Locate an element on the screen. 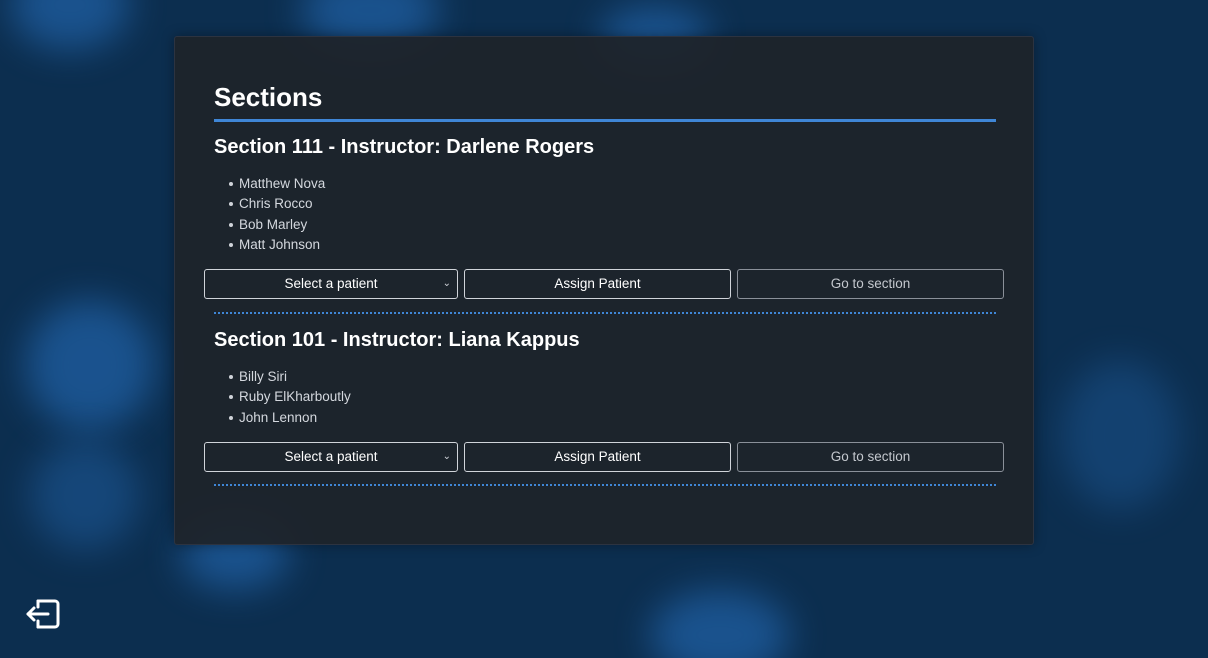 This screenshot has width=1208, height=658. student-item: Ruby ElKharboutly is located at coordinates (282, 397).